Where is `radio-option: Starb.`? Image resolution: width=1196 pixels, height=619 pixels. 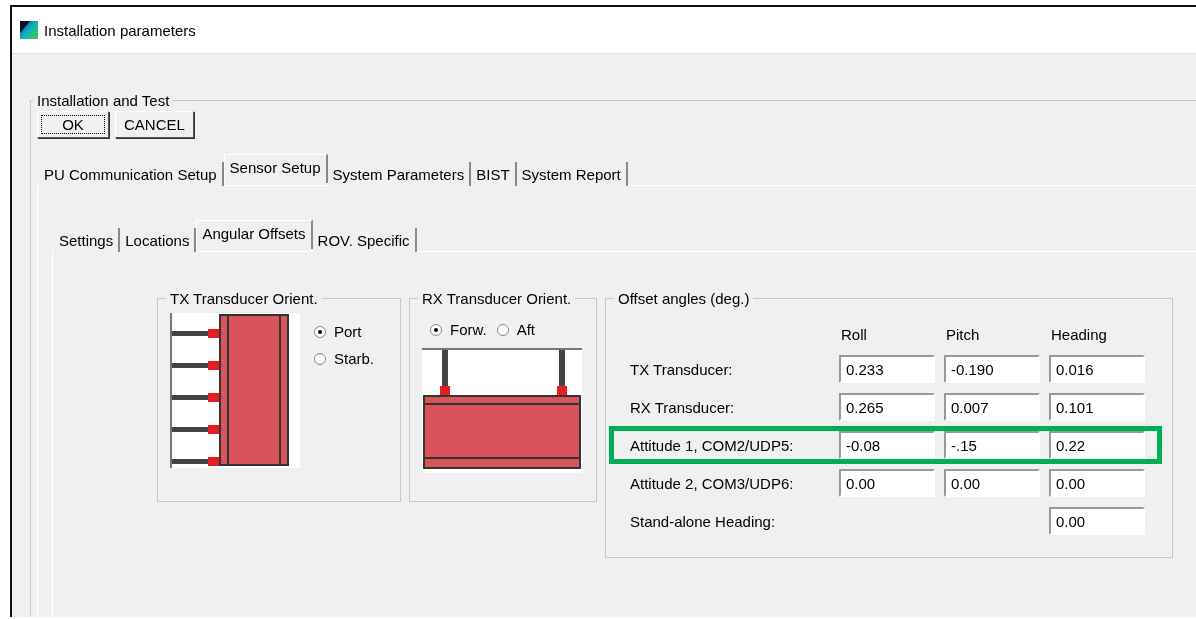
radio-option: Starb. is located at coordinates (344, 358).